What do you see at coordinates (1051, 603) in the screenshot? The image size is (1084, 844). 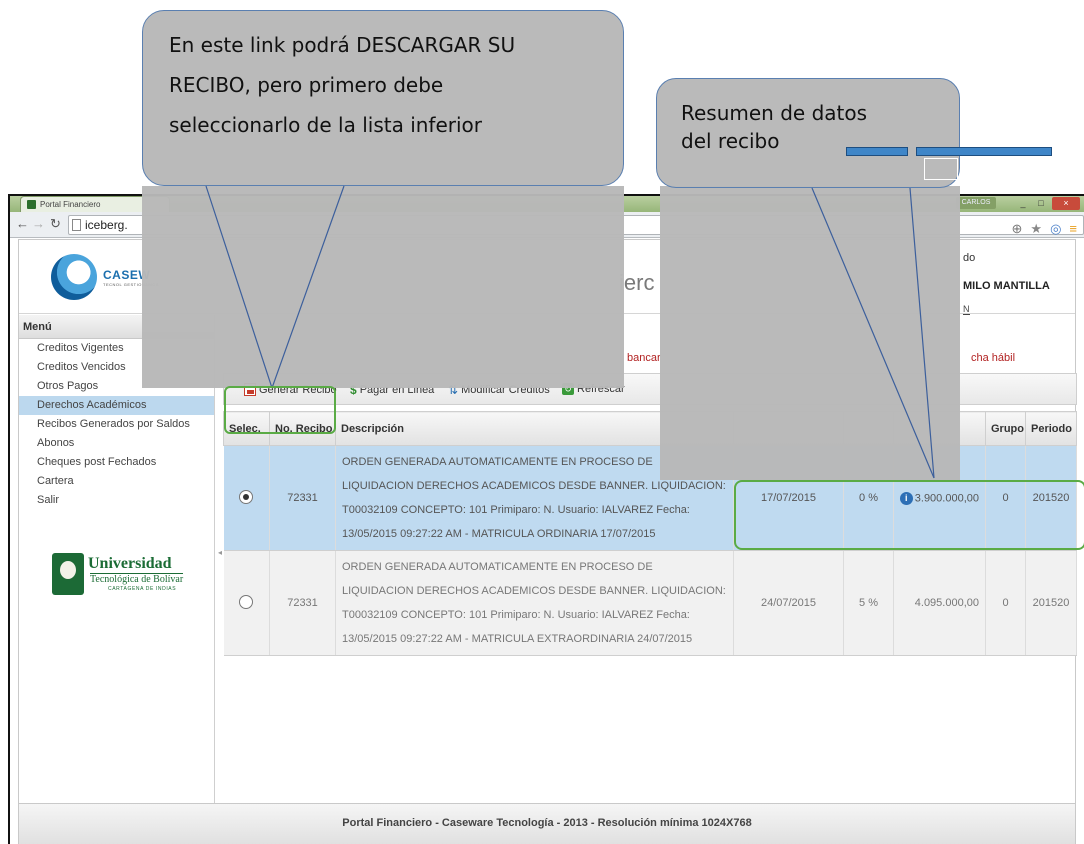 I see `receipt-period: 201520` at bounding box center [1051, 603].